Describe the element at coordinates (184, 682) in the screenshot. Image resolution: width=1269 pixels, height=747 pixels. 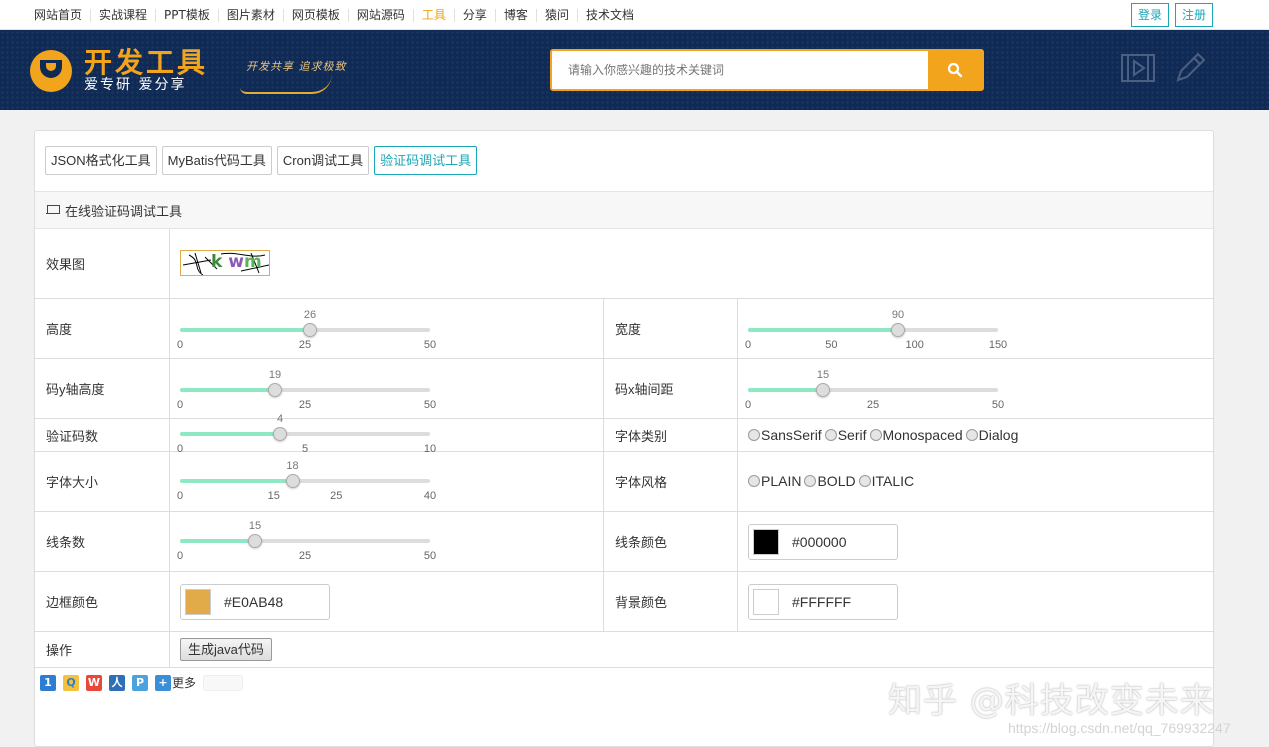
I see `share-more-label: 更多` at that location.